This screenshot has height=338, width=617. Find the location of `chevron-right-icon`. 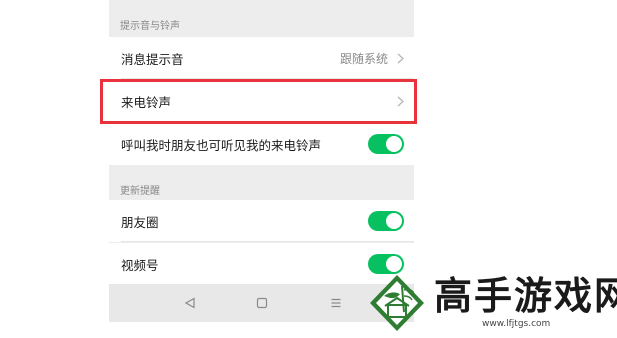

chevron-right-icon is located at coordinates (400, 58).